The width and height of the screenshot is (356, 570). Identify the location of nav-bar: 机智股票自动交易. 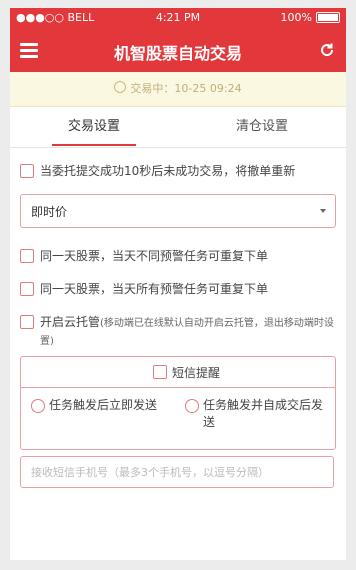
(178, 50).